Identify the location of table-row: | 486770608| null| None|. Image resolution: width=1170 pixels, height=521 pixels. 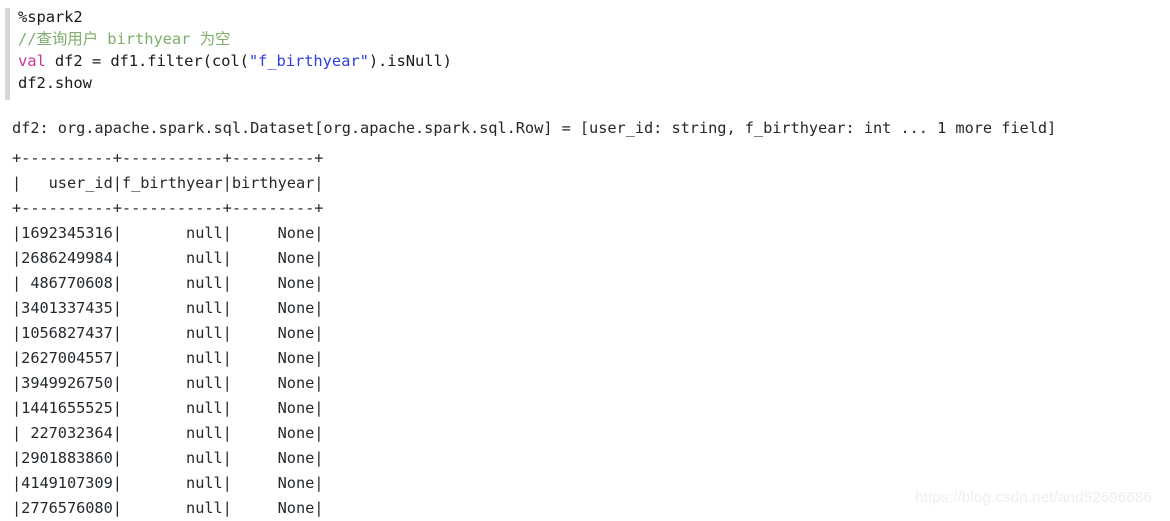
(168, 283).